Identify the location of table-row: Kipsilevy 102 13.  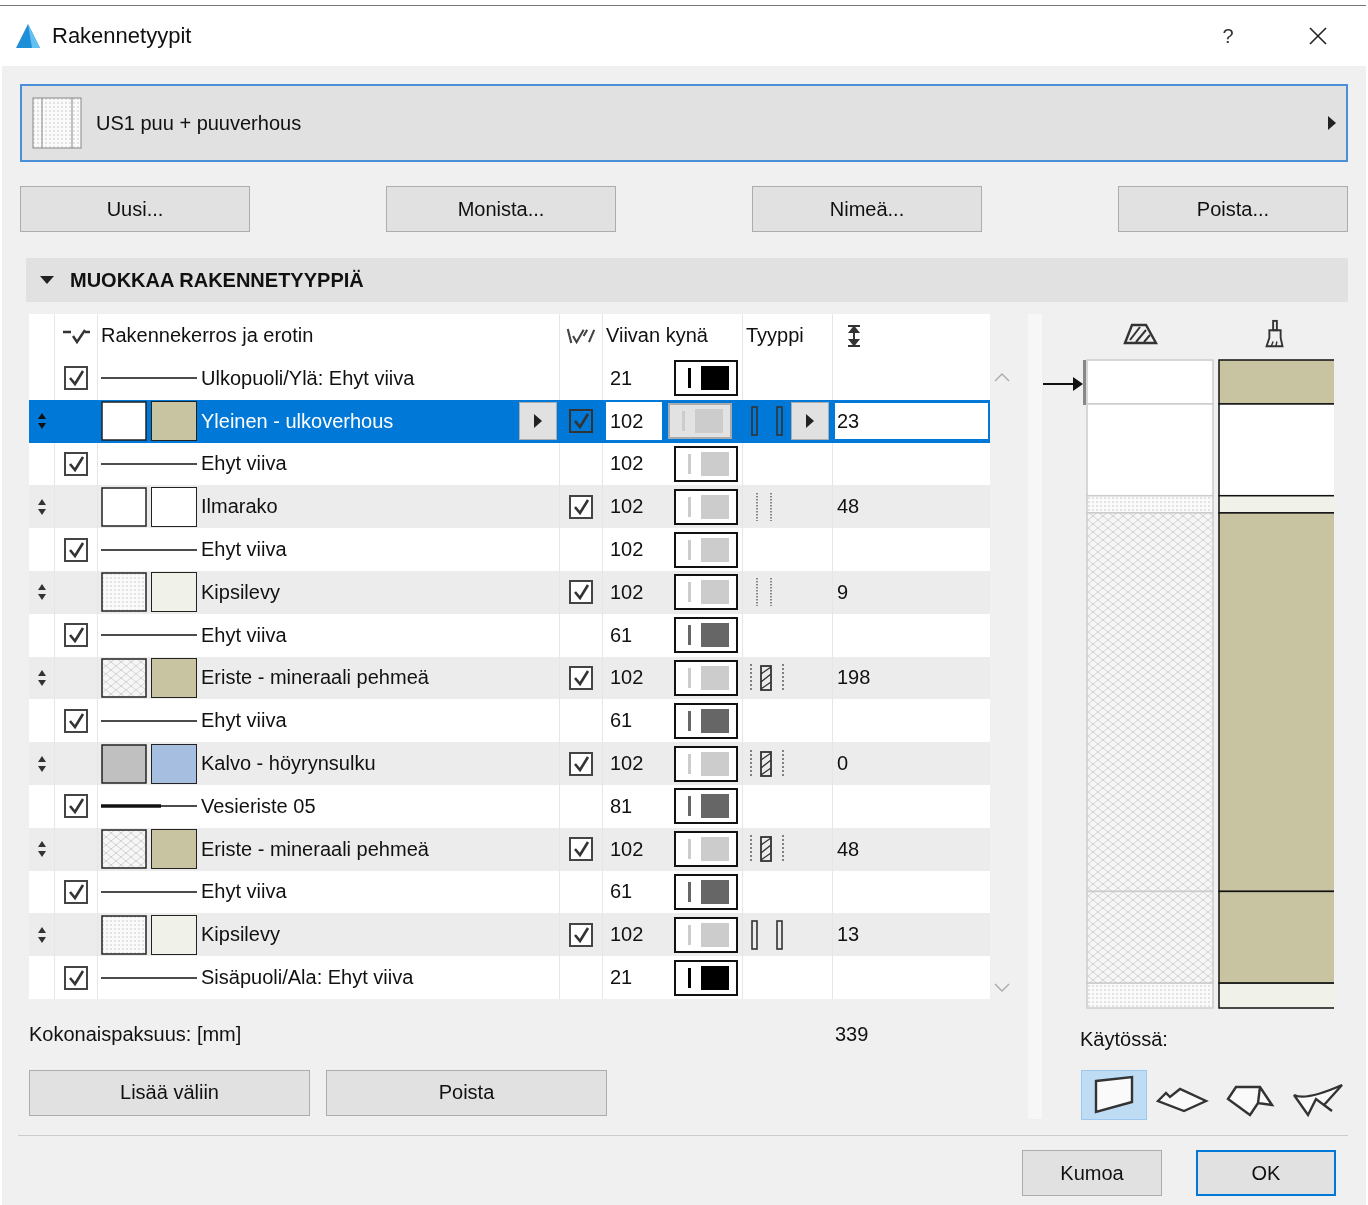
(509, 935).